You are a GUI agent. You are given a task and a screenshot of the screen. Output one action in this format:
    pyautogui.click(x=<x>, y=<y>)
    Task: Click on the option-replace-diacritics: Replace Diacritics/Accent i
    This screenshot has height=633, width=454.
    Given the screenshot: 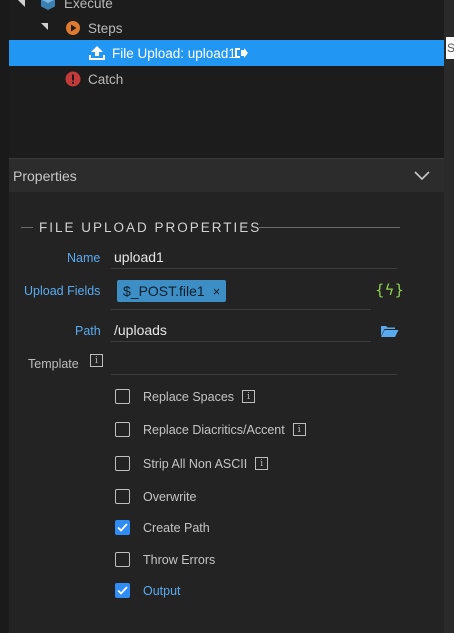 What is the action you would take?
    pyautogui.click(x=210, y=429)
    